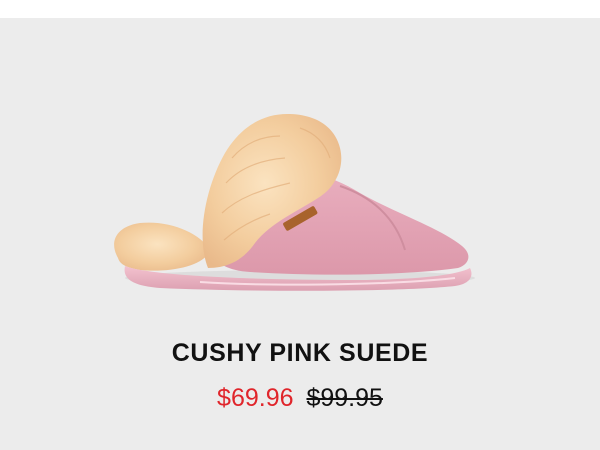 The width and height of the screenshot is (600, 450). What do you see at coordinates (300, 398) in the screenshot?
I see `price-row: $69.96 $99.95` at bounding box center [300, 398].